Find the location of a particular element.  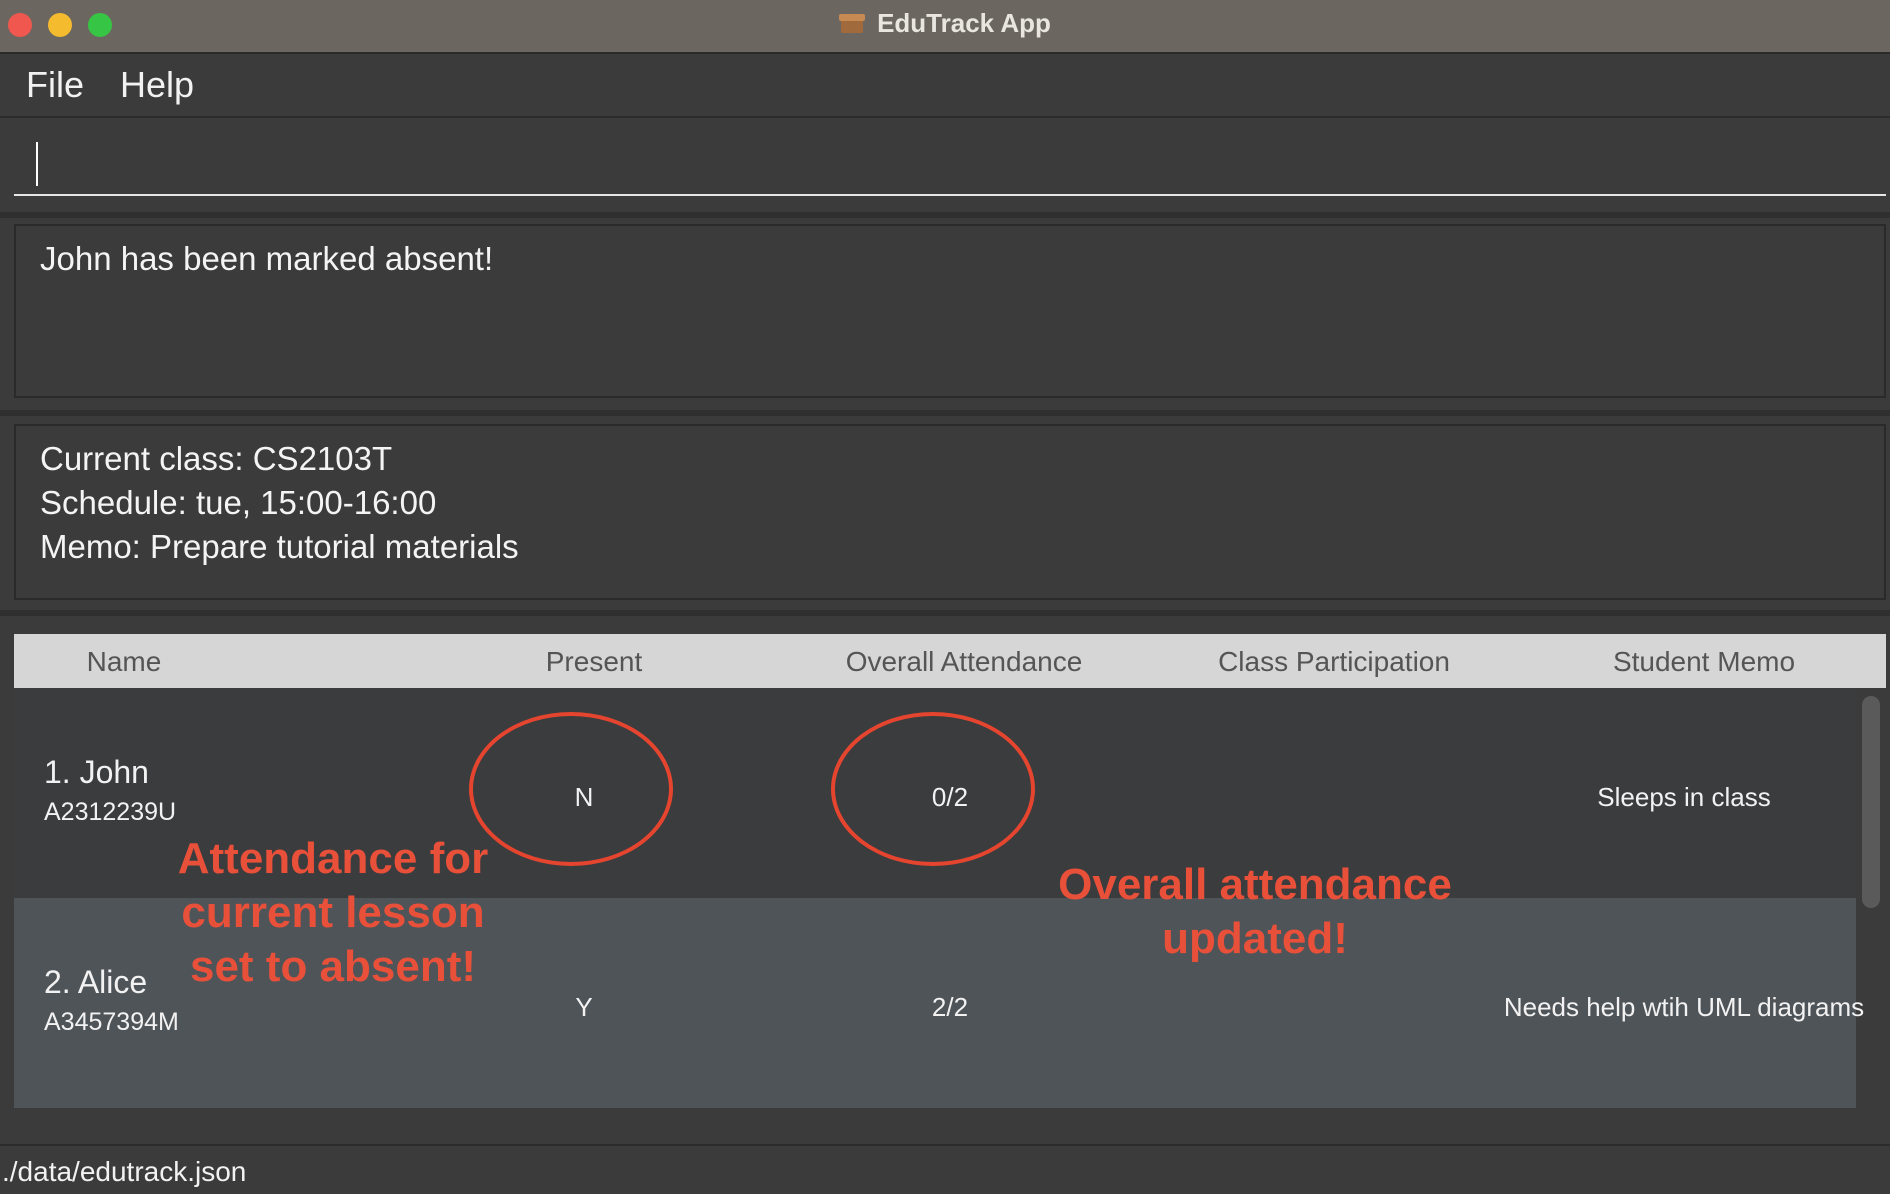

overall-attendance-highlight-circle is located at coordinates (933, 789).